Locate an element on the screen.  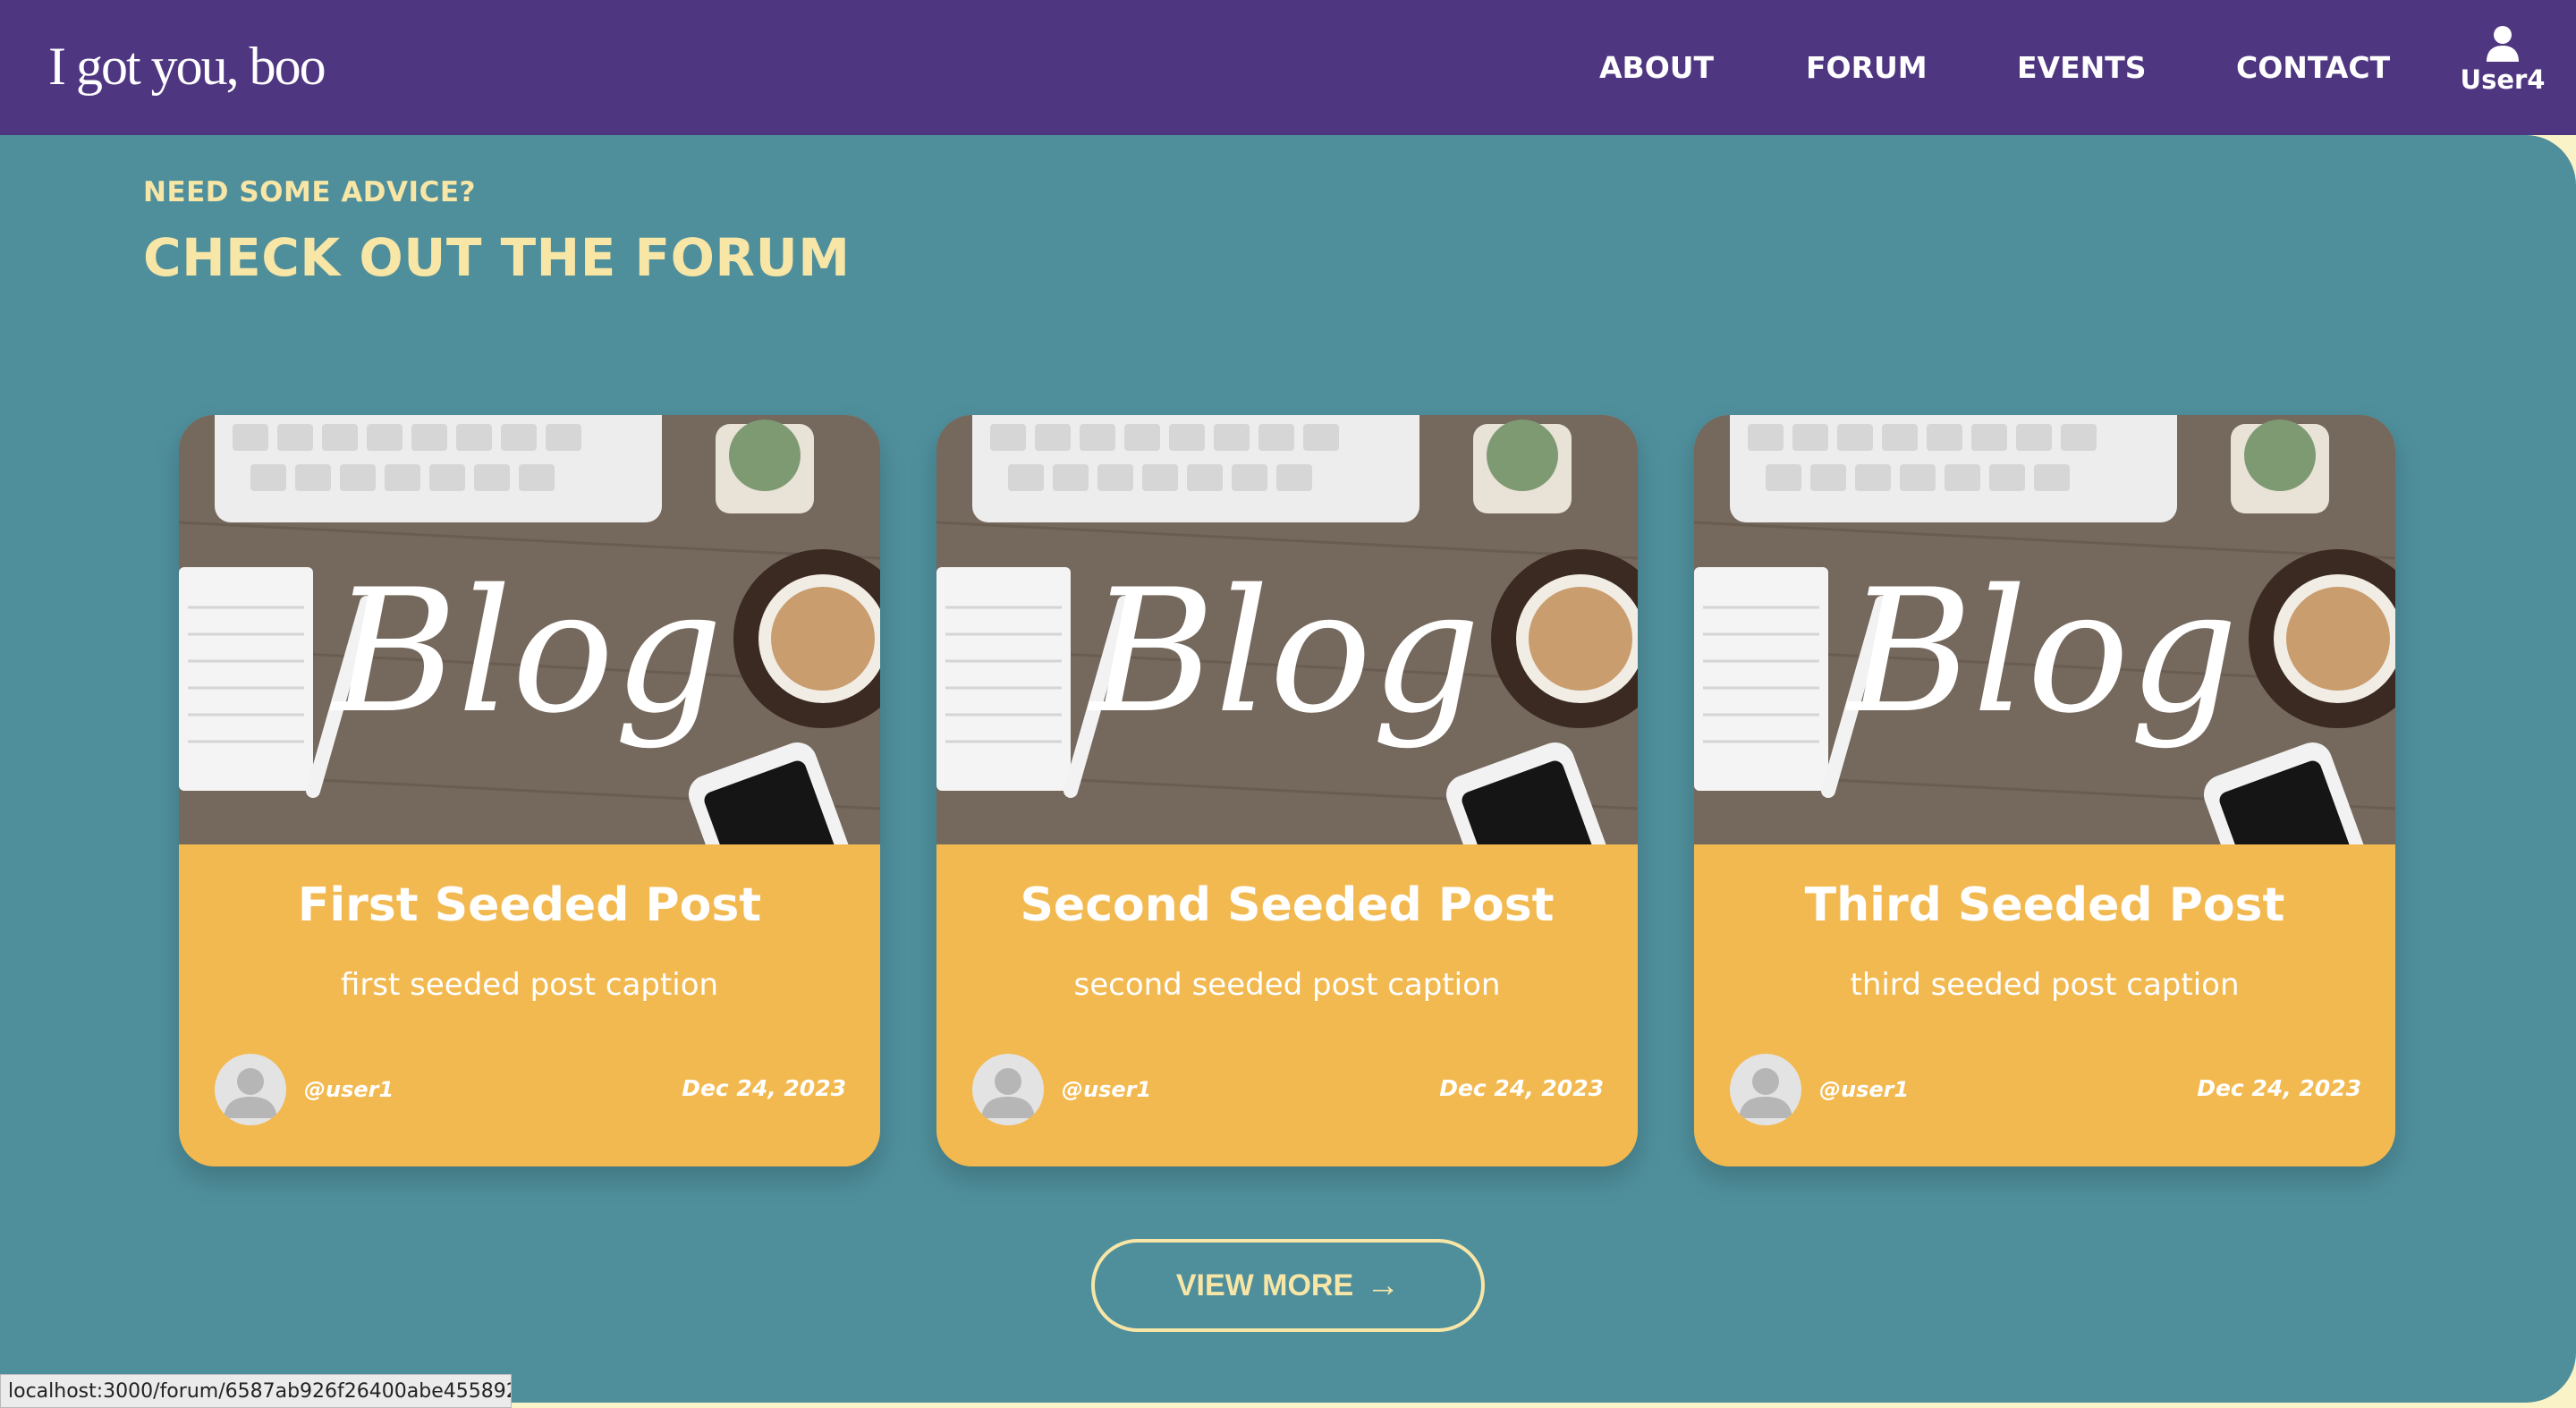
post-title: Third Seeded Post is located at coordinates (2044, 905).